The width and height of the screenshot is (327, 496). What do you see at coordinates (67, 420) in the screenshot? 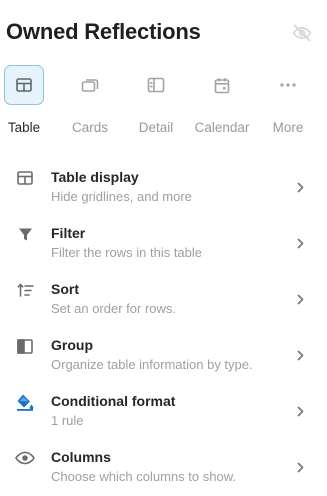
I see `option-description: 1 rule` at bounding box center [67, 420].